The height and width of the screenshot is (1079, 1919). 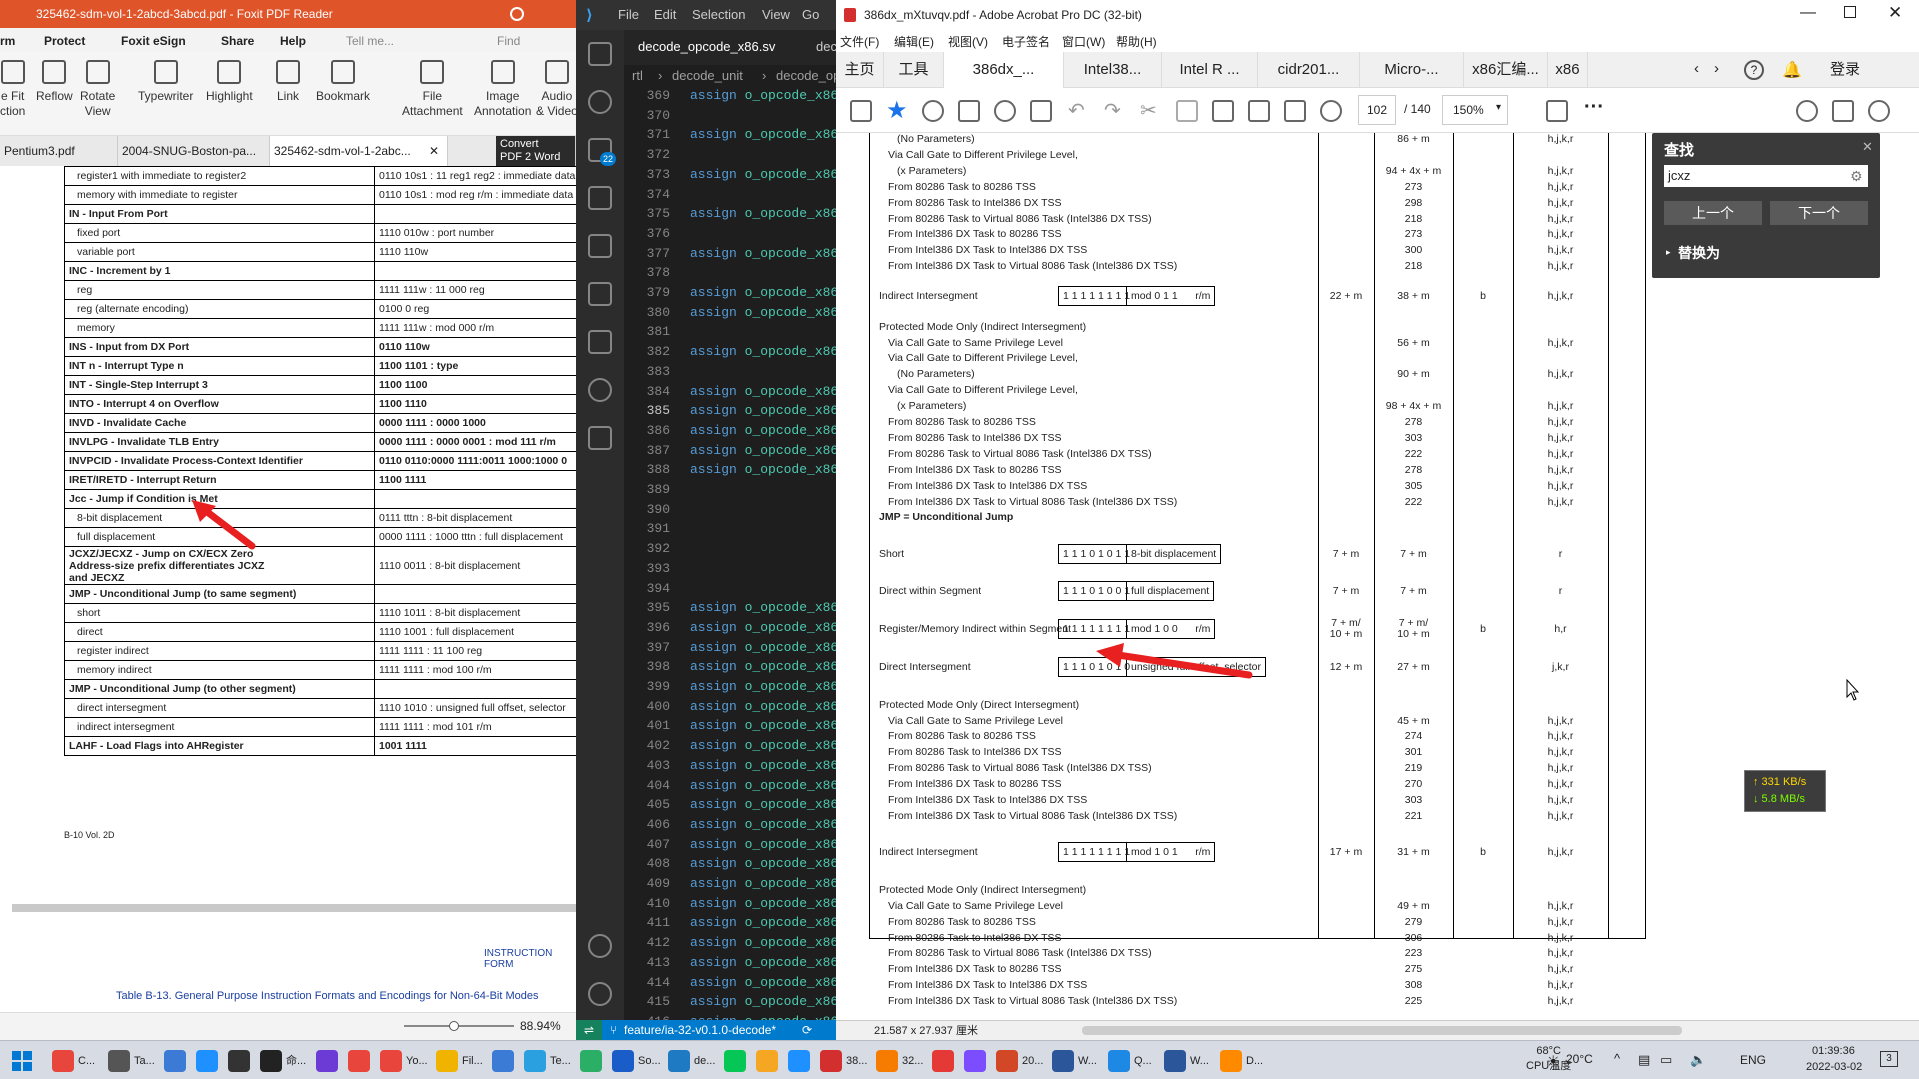 I want to click on menu-item-protect: Protect, so click(x=64, y=41).